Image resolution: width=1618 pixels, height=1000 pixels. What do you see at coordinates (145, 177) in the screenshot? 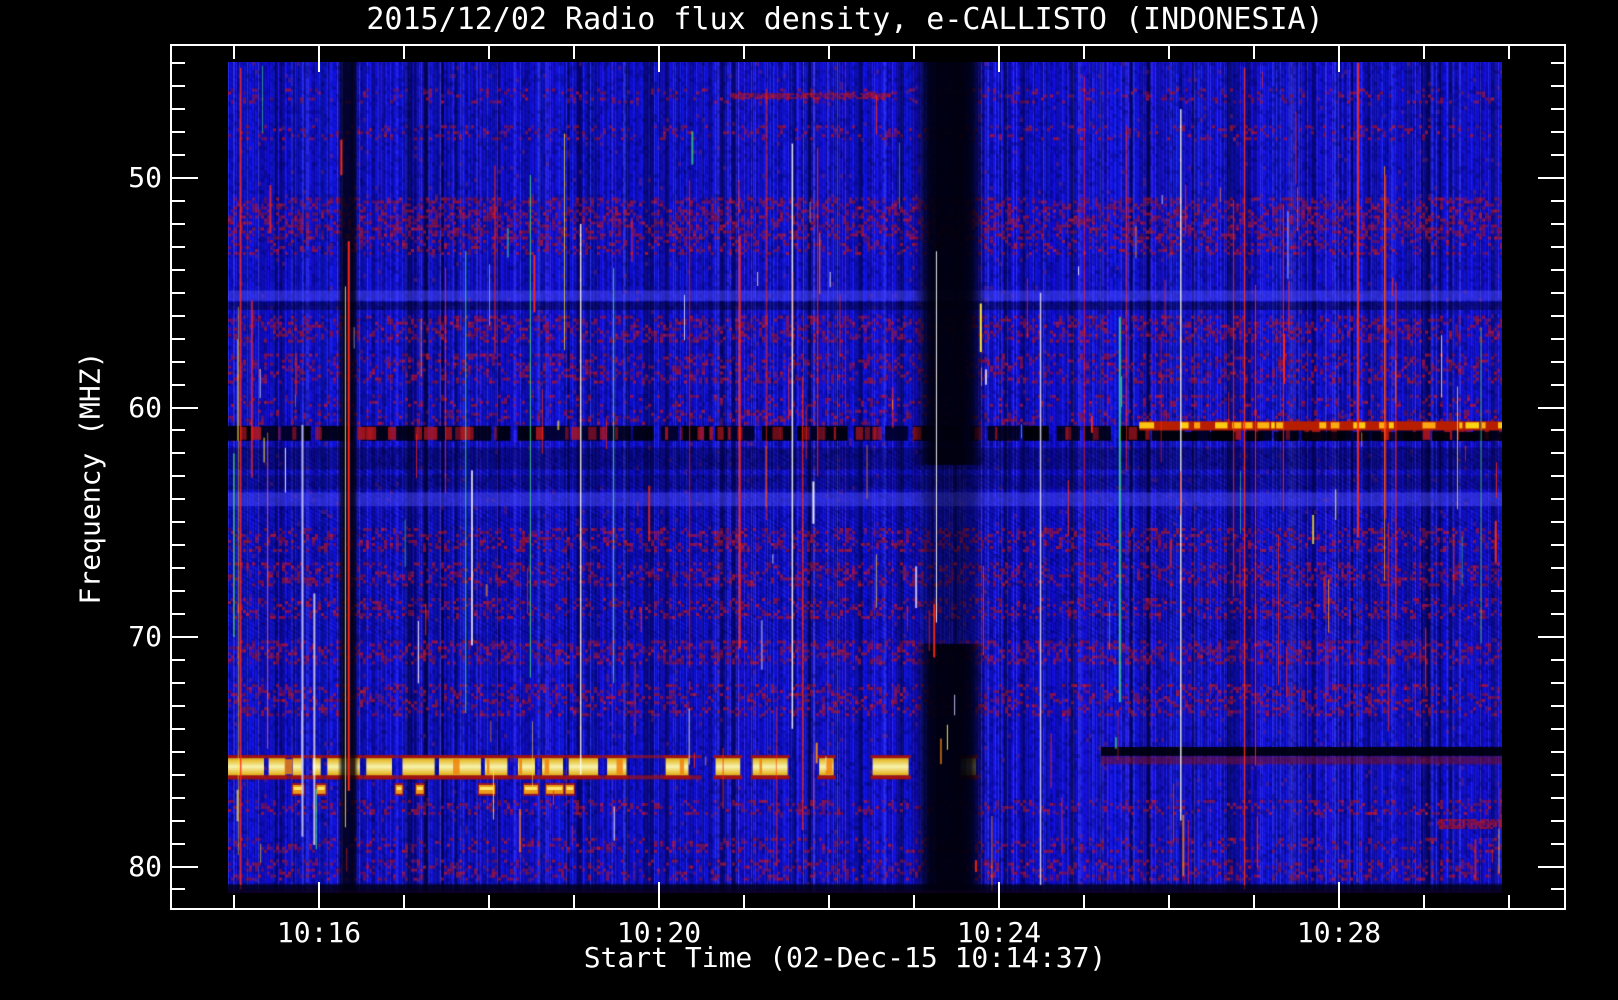
I see `y-tick-label: 50` at bounding box center [145, 177].